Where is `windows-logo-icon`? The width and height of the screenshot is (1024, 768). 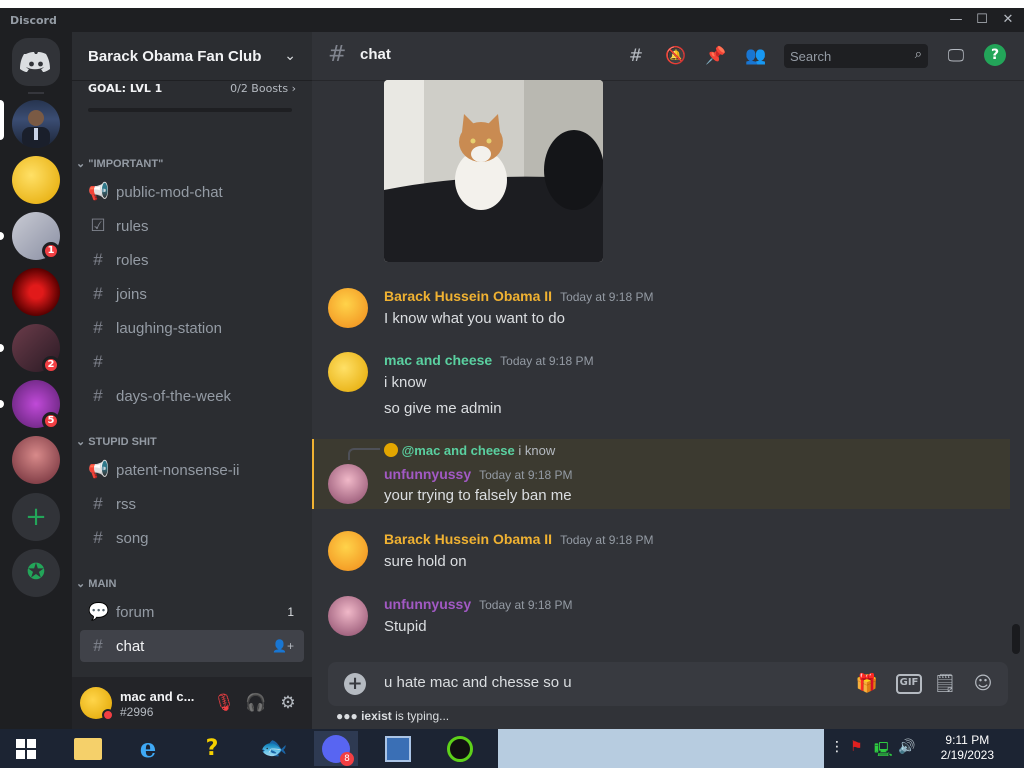 windows-logo-icon is located at coordinates (26, 748).